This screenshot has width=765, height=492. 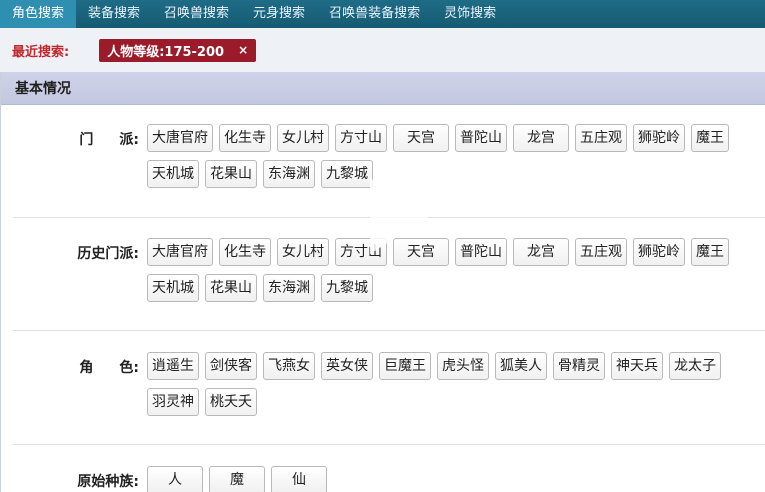 I want to click on character-option: 桃夭夭, so click(x=231, y=402).